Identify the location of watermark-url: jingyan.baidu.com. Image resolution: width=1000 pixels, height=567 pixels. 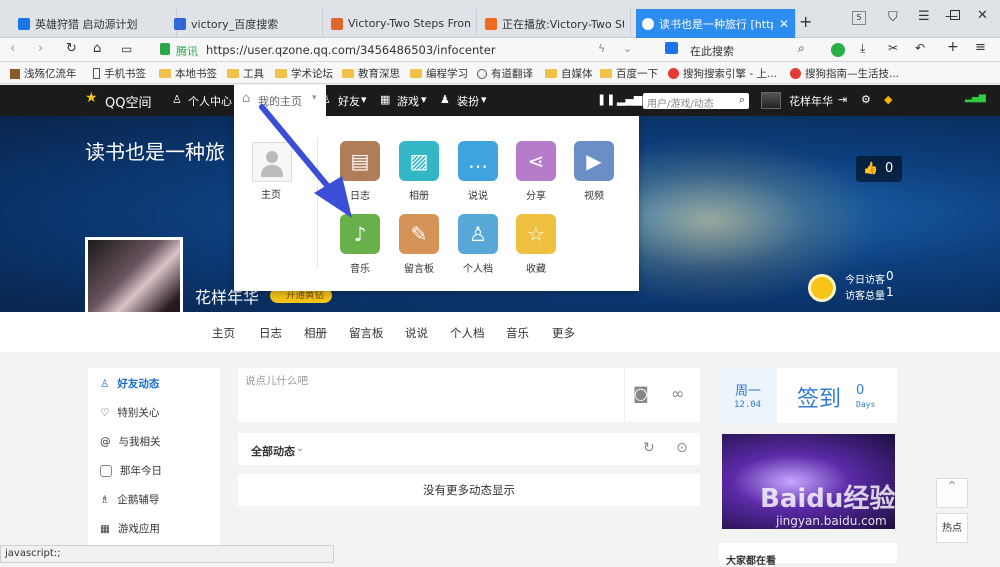
(831, 521).